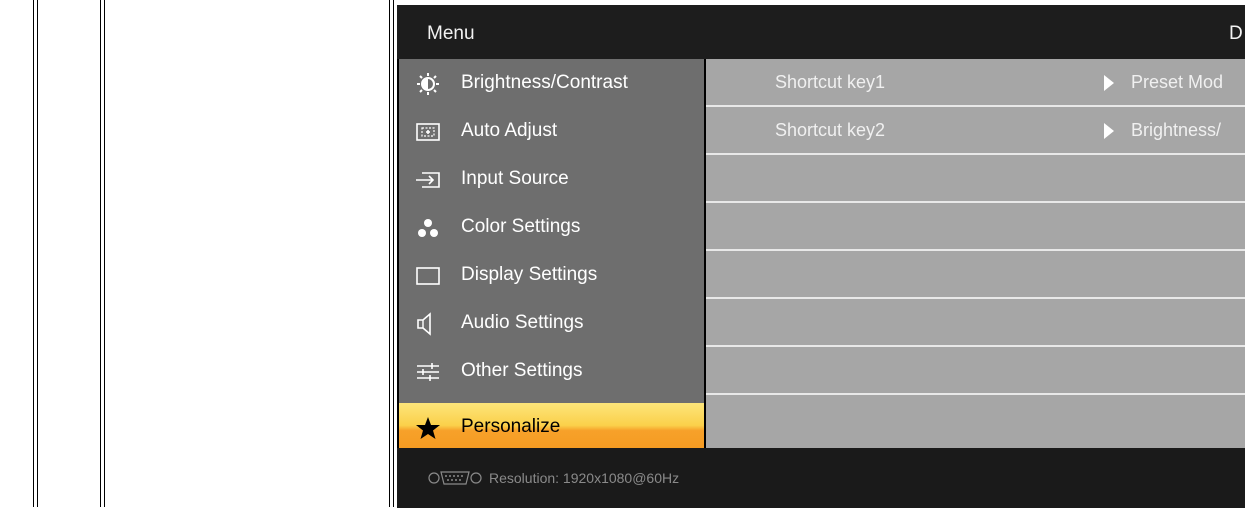  I want to click on menu-item-label: Other Settings, so click(522, 370).